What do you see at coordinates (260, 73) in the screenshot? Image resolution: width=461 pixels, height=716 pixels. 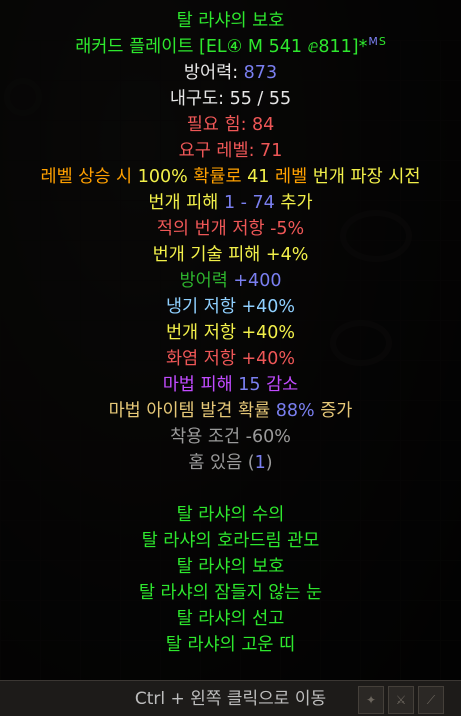 I see `defense-value: 873` at bounding box center [260, 73].